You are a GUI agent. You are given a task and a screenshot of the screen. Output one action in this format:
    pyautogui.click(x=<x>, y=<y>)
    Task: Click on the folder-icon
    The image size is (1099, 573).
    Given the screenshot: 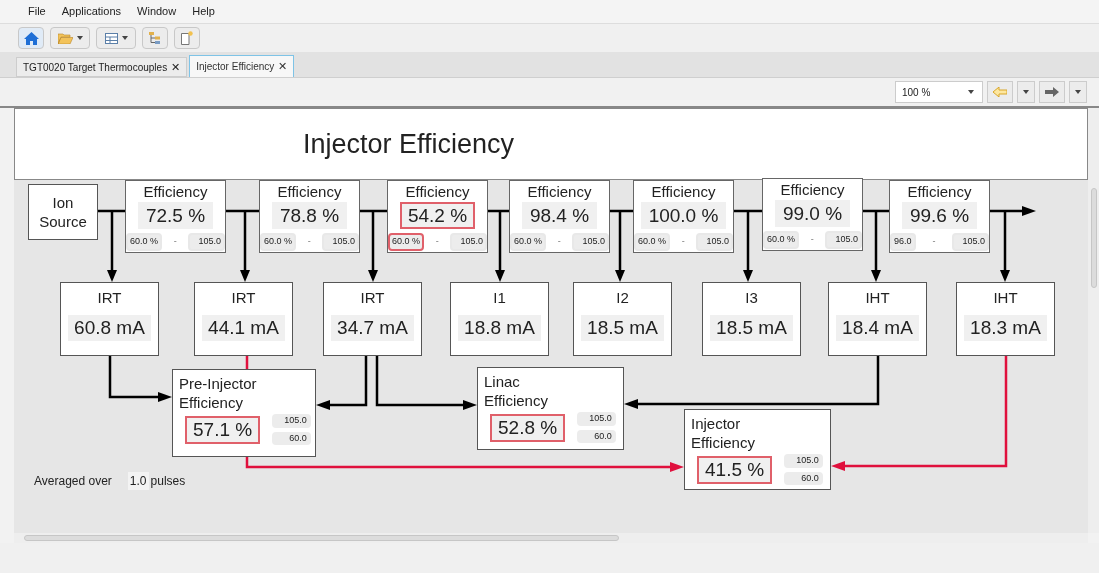 What is the action you would take?
    pyautogui.click(x=65, y=38)
    